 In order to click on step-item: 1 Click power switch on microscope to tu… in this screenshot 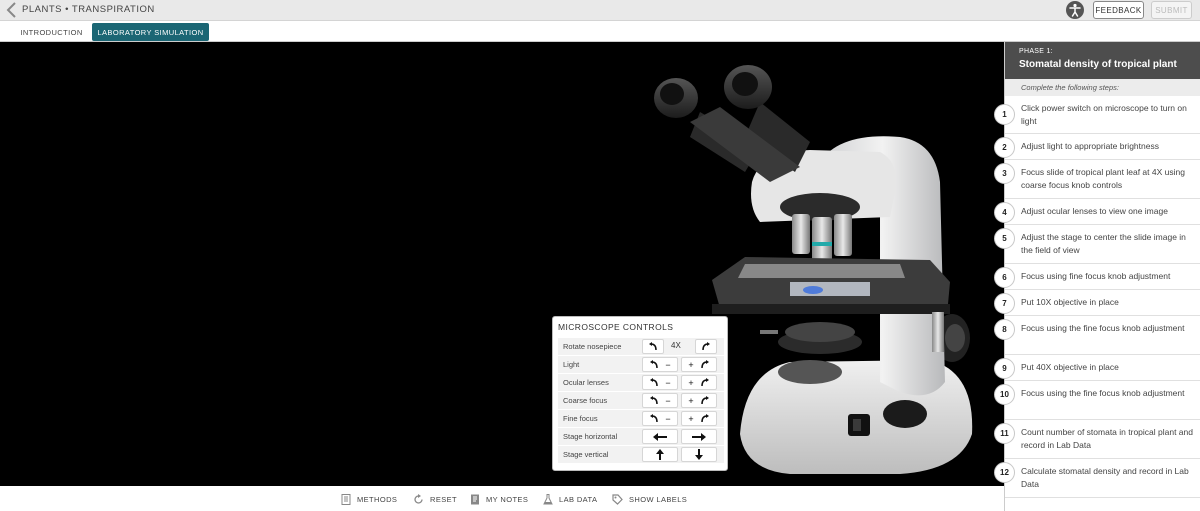, I will do `click(1097, 115)`.